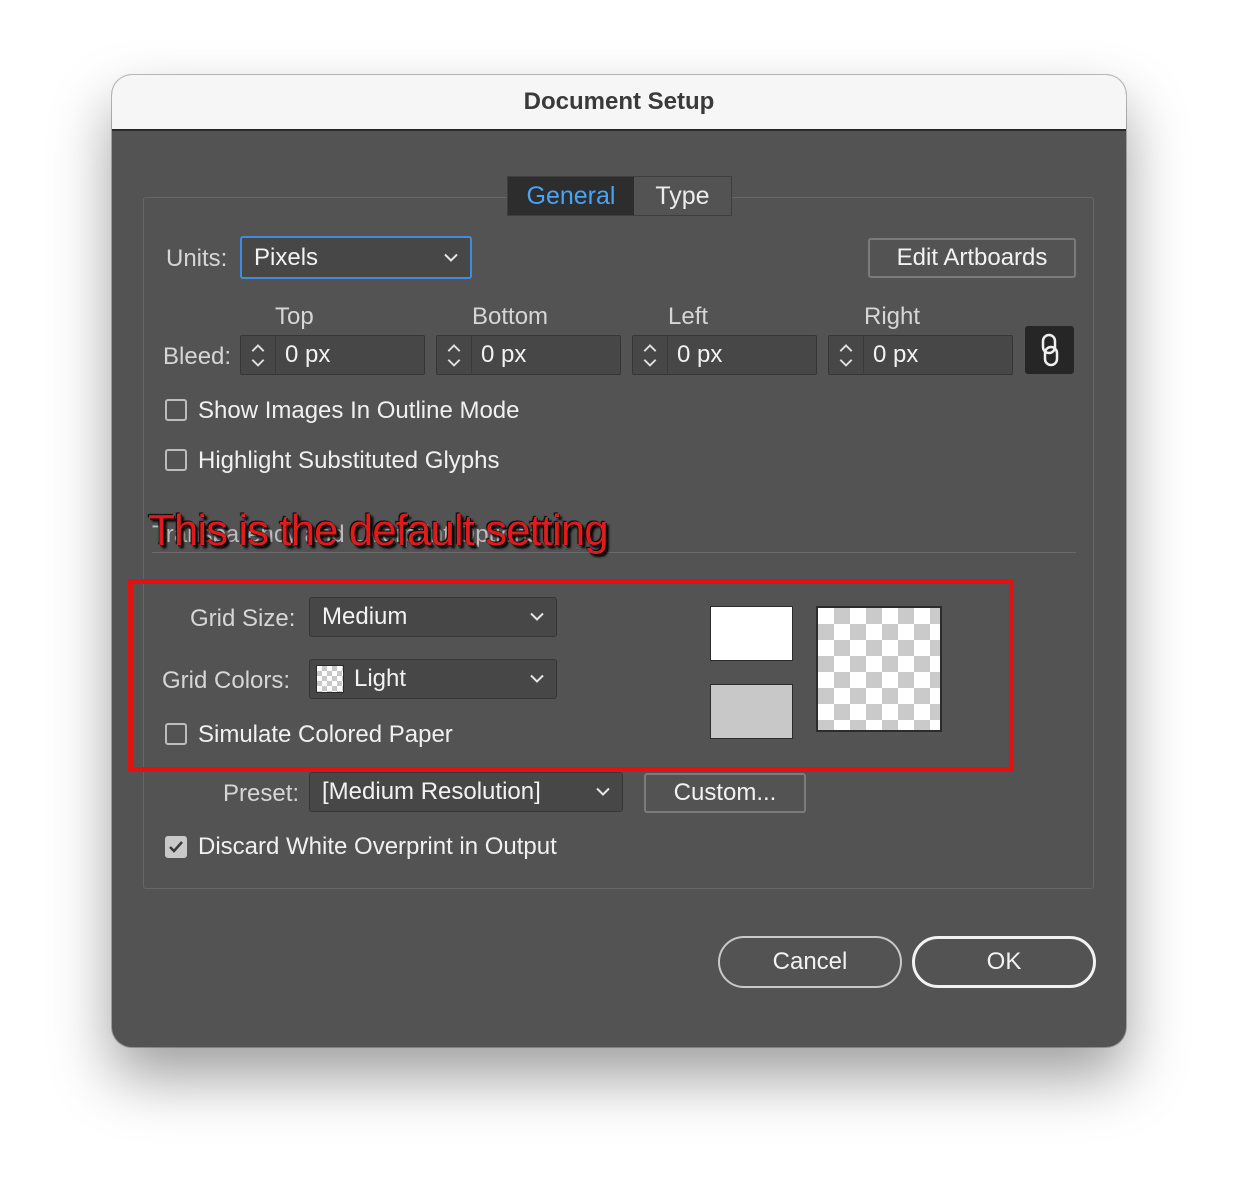 The width and height of the screenshot is (1238, 1196). What do you see at coordinates (700, 354) in the screenshot?
I see `bleed-left-value: 0 px` at bounding box center [700, 354].